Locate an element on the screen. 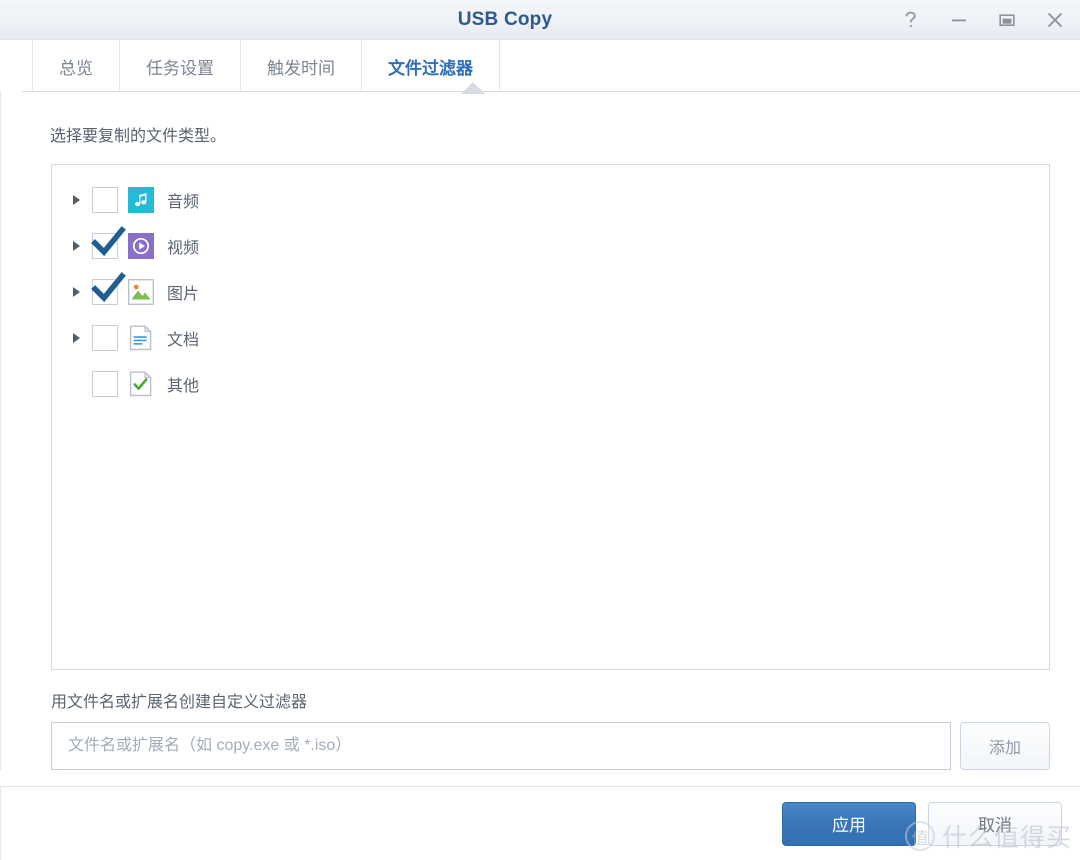 This screenshot has width=1080, height=860. file-type-row-video: 视频 is located at coordinates (550, 246).